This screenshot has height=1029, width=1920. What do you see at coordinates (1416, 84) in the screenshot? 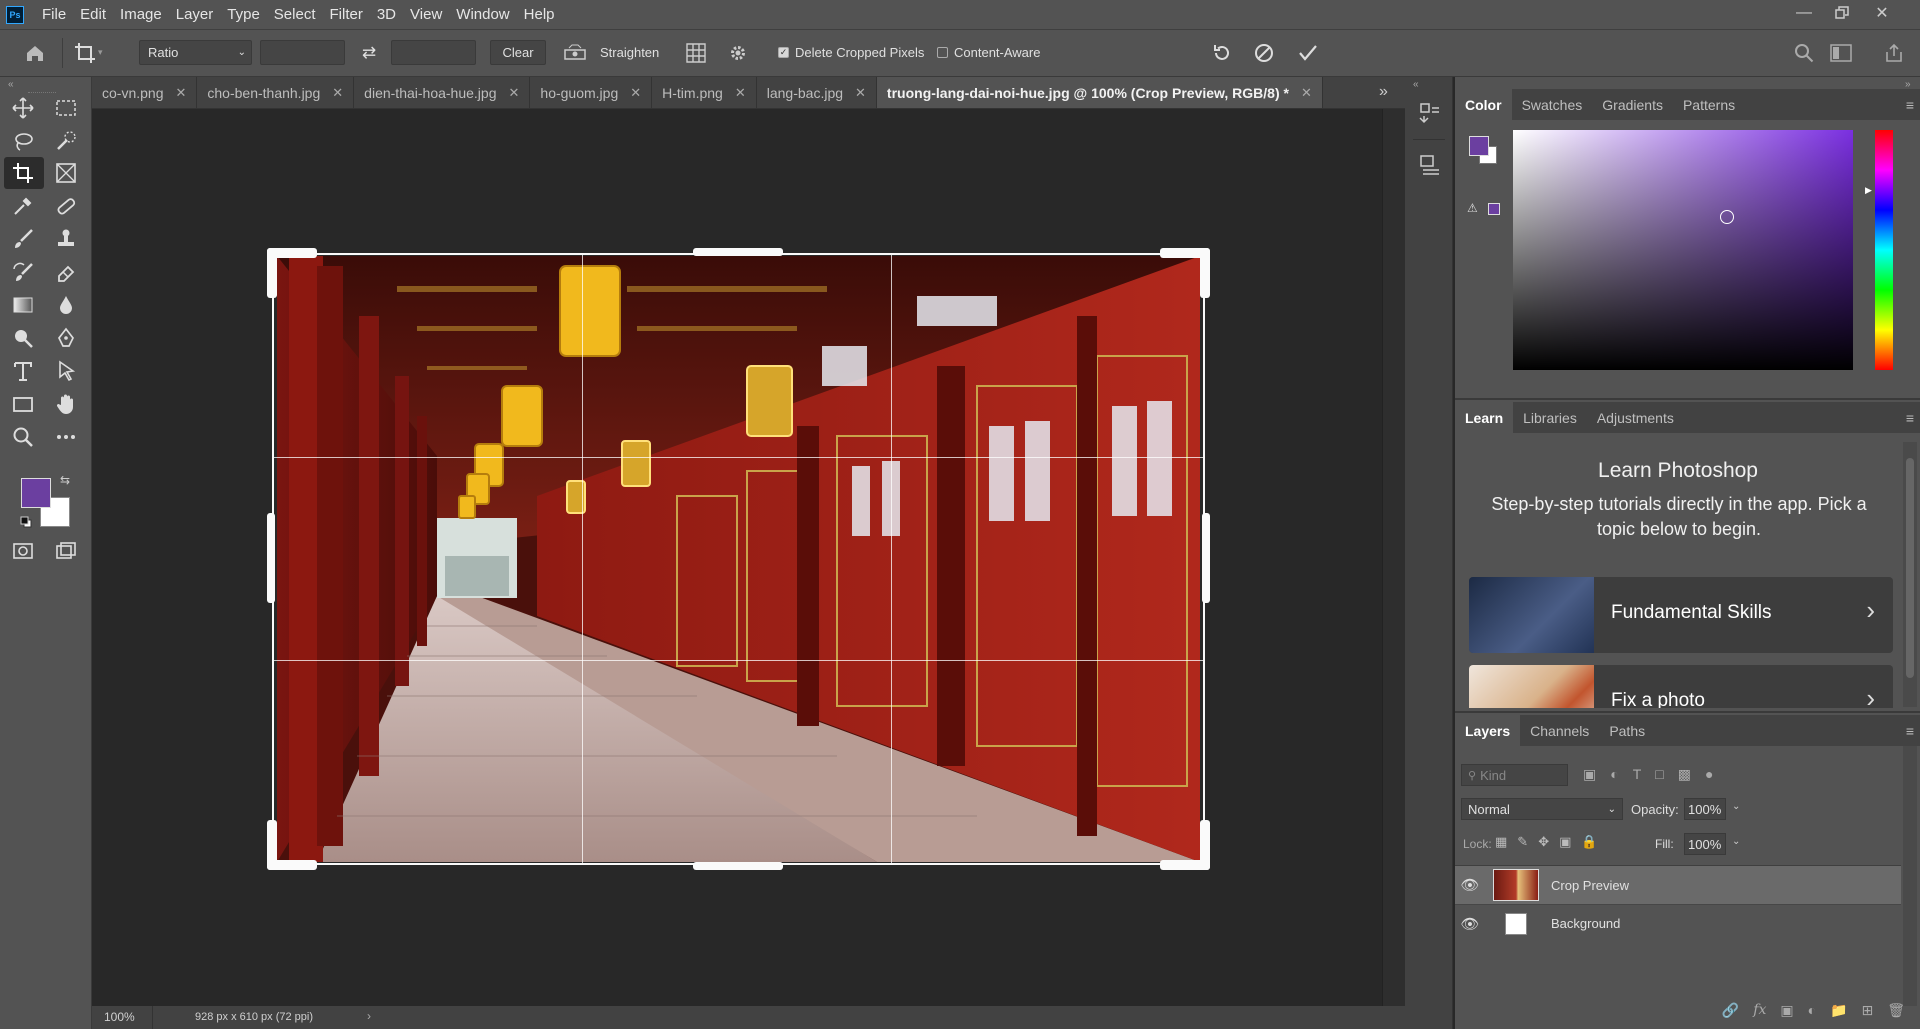
I see `expand-dock-icon: «` at bounding box center [1416, 84].